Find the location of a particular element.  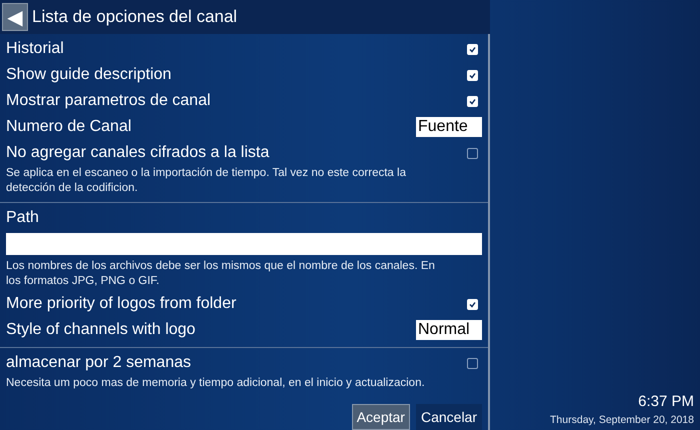

option-label: No agregar canales cifrados a la lista is located at coordinates (138, 153).